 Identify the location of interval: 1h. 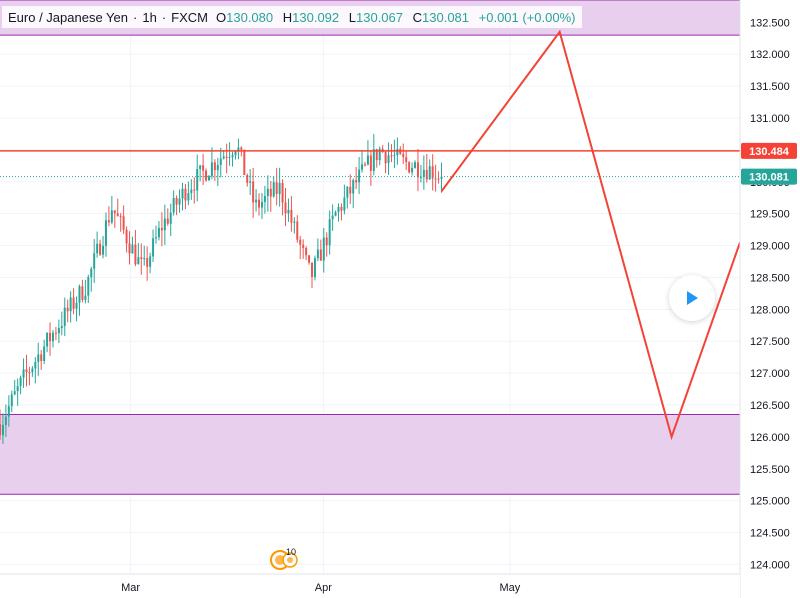
(149, 17).